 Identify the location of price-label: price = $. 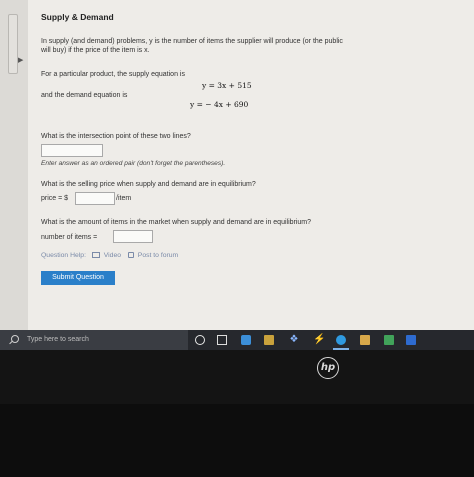
(55, 198).